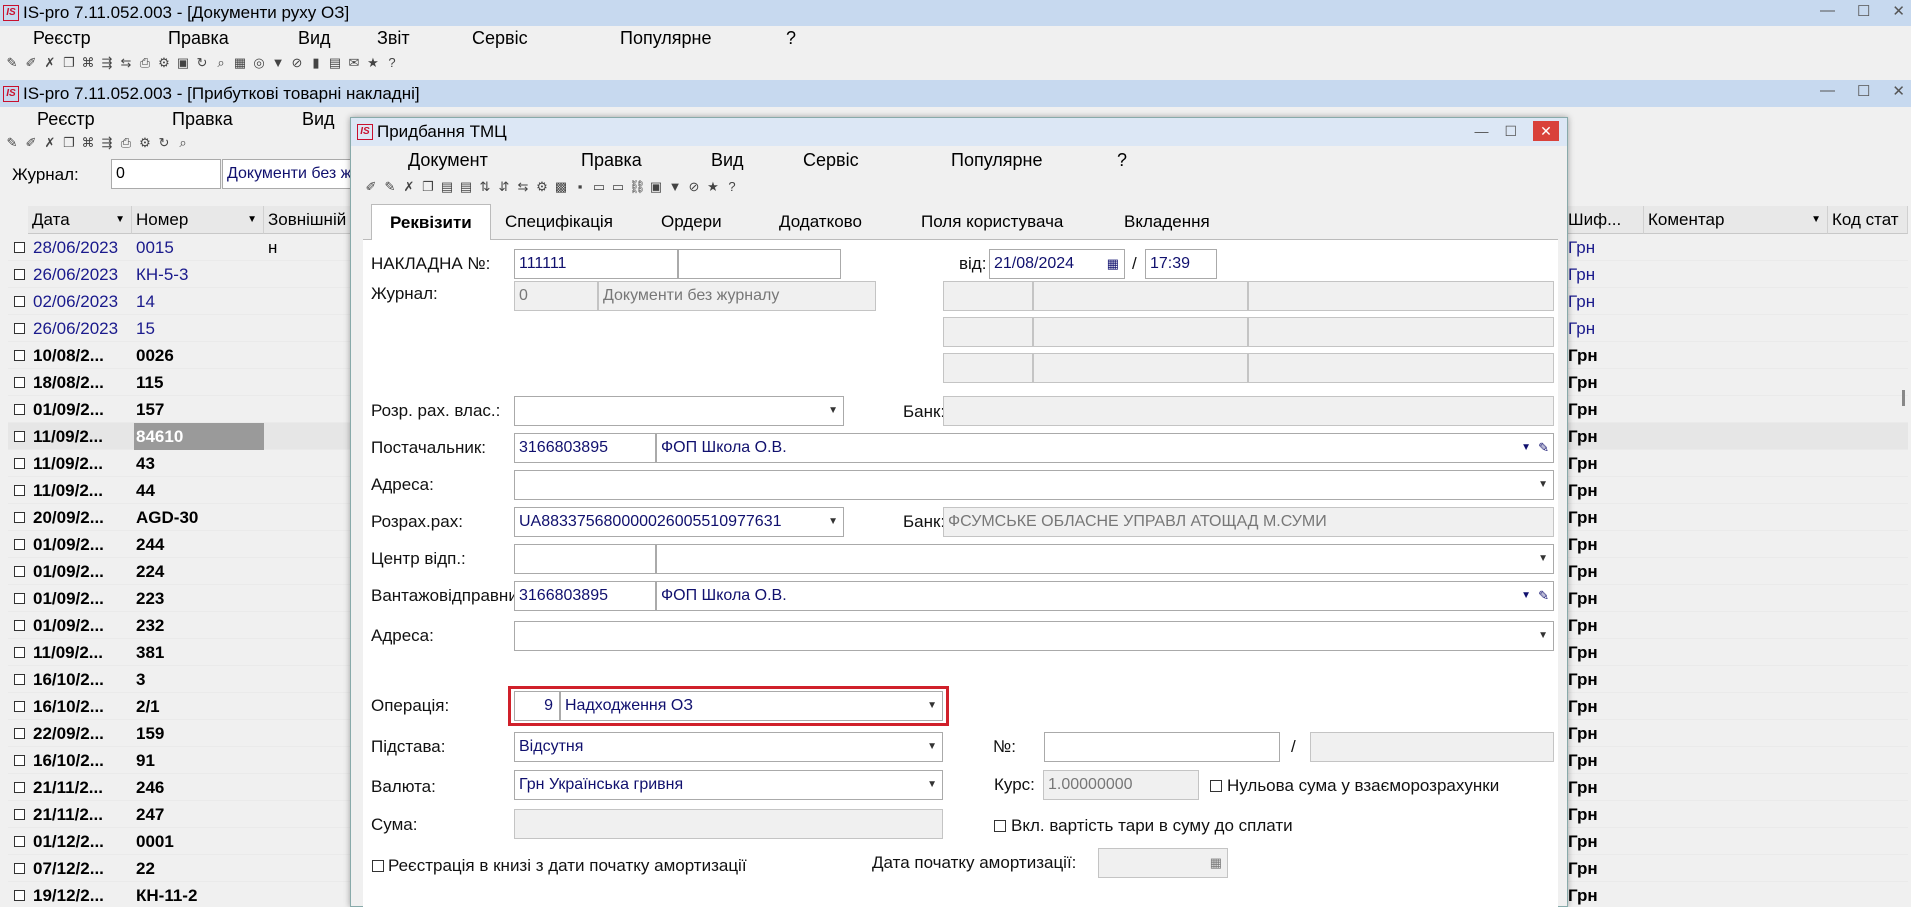 Image resolution: width=1911 pixels, height=907 pixels. Describe the element at coordinates (585, 559) in the screenshot. I see `resp-center-code-field` at that location.